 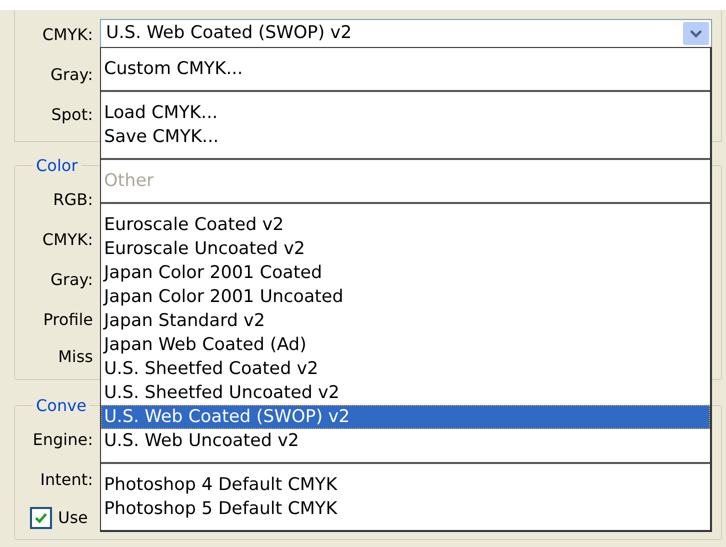 I want to click on dropdown-option: U.S. Sheetfed Coated v2, so click(x=405, y=369).